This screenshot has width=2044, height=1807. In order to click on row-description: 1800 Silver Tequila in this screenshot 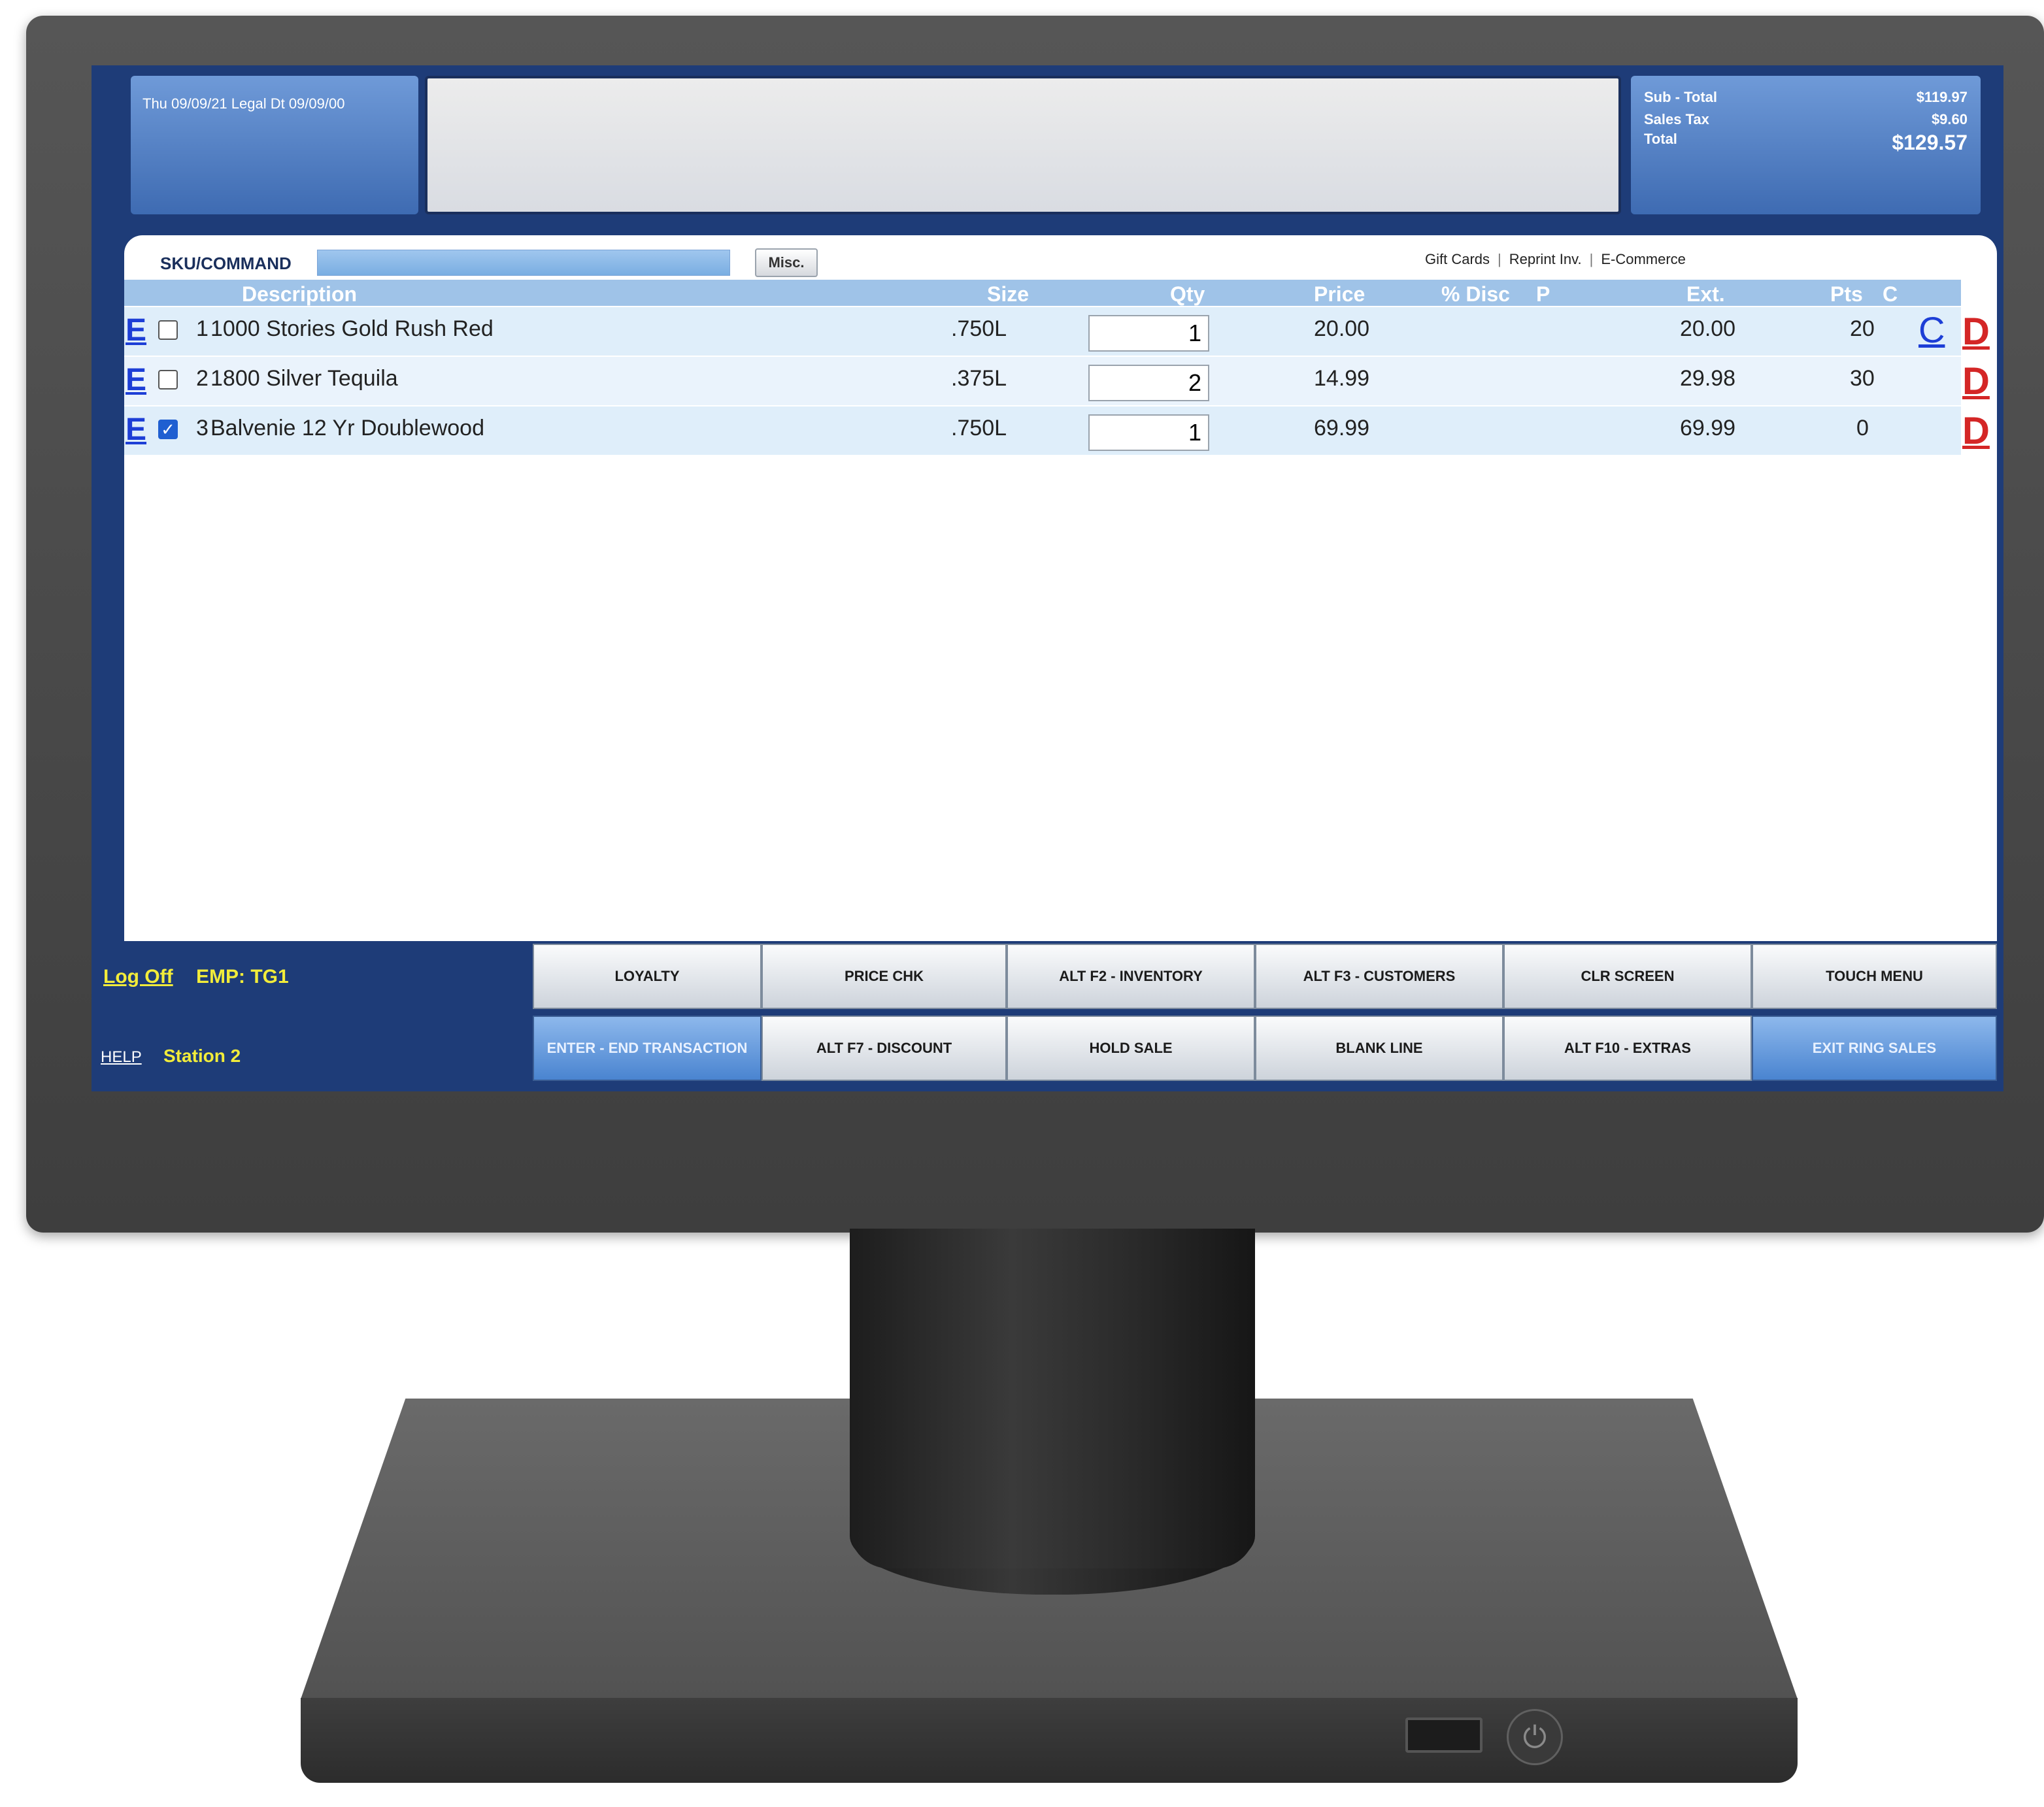, I will do `click(304, 378)`.